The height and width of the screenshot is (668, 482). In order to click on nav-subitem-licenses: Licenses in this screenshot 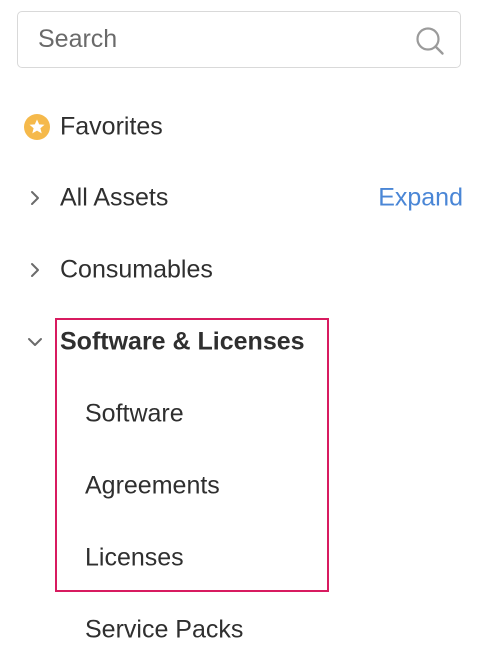, I will do `click(241, 558)`.